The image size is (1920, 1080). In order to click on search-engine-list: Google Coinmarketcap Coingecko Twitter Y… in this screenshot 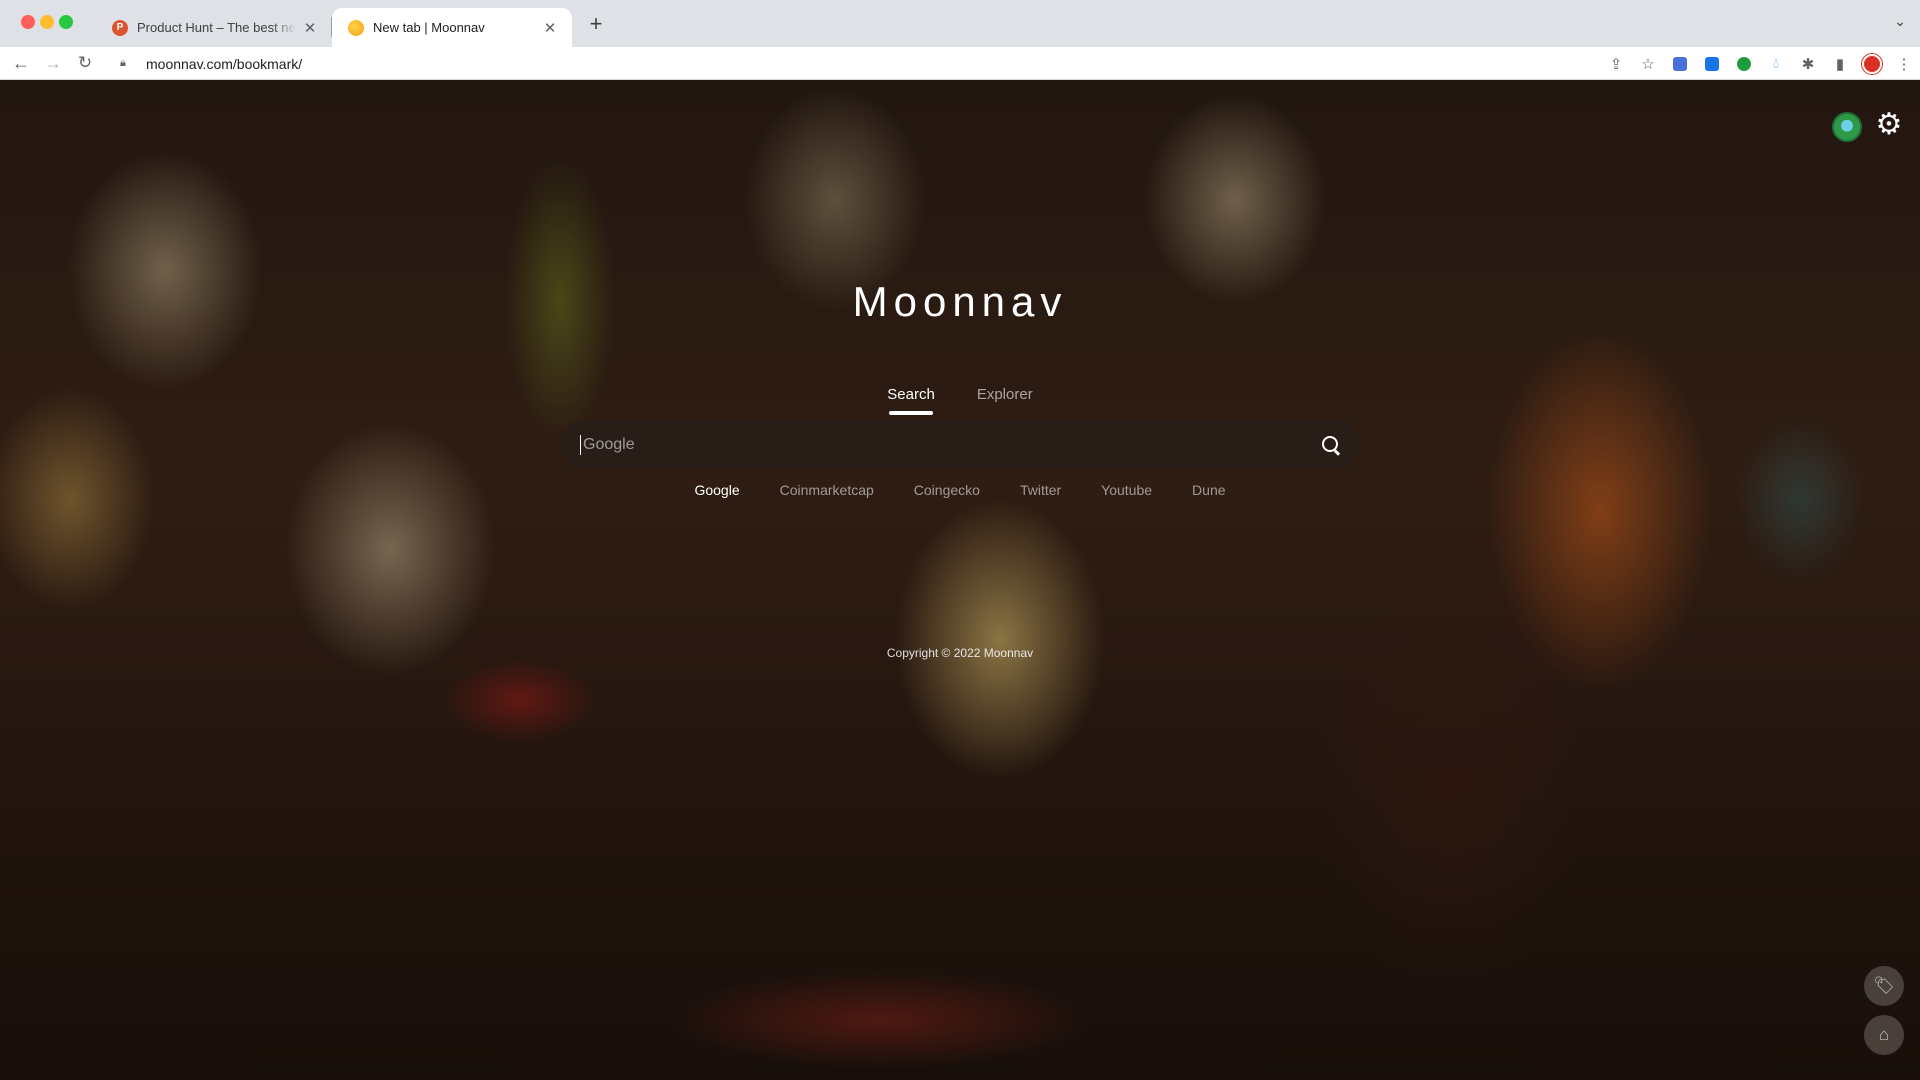, I will do `click(960, 484)`.